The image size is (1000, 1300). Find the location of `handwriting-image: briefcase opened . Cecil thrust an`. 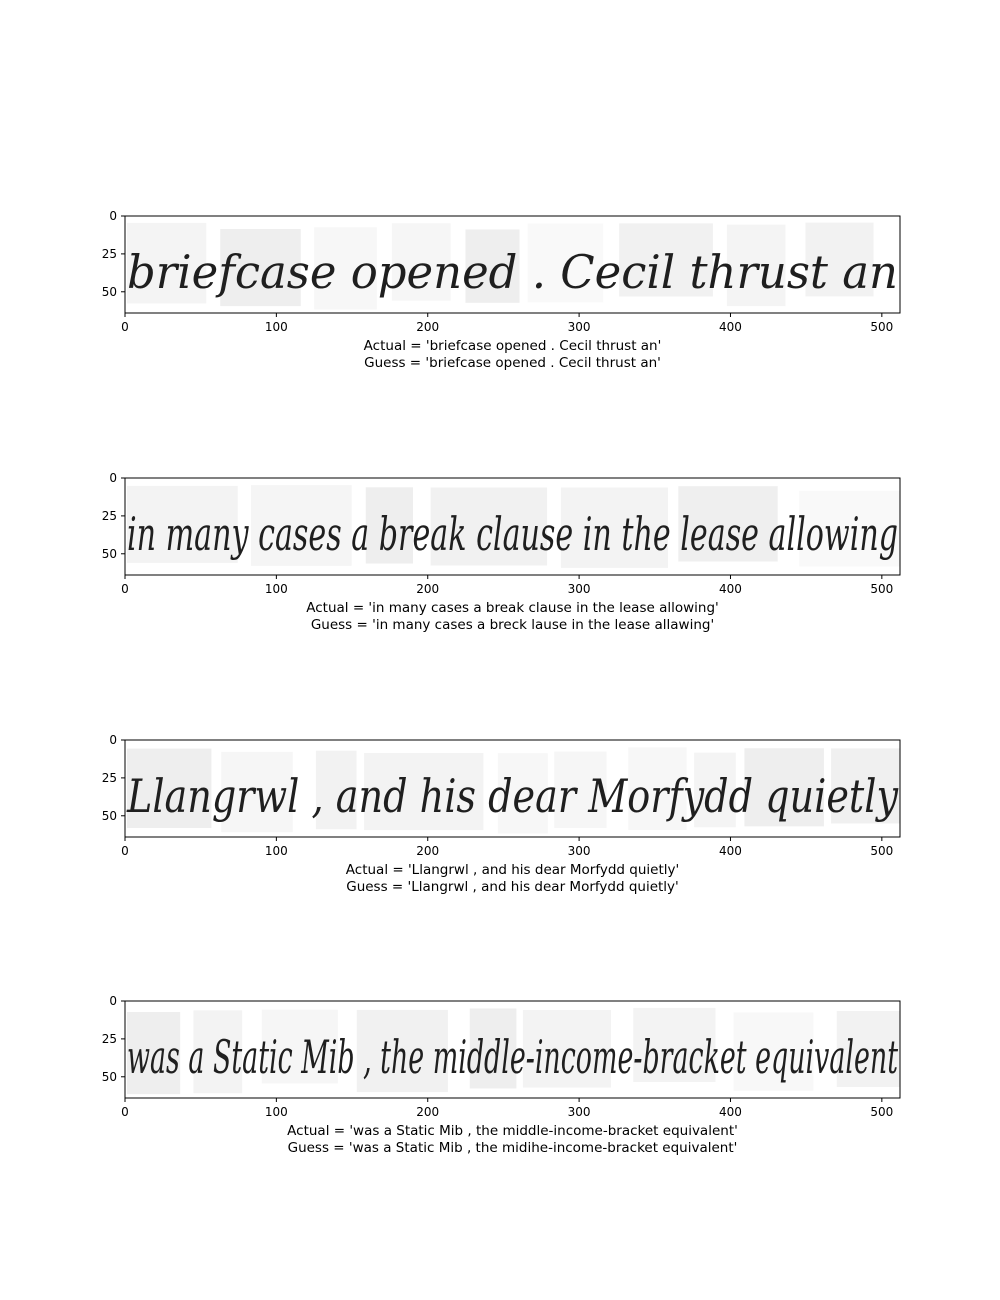

handwriting-image: briefcase opened . Cecil thrust an is located at coordinates (512, 264).